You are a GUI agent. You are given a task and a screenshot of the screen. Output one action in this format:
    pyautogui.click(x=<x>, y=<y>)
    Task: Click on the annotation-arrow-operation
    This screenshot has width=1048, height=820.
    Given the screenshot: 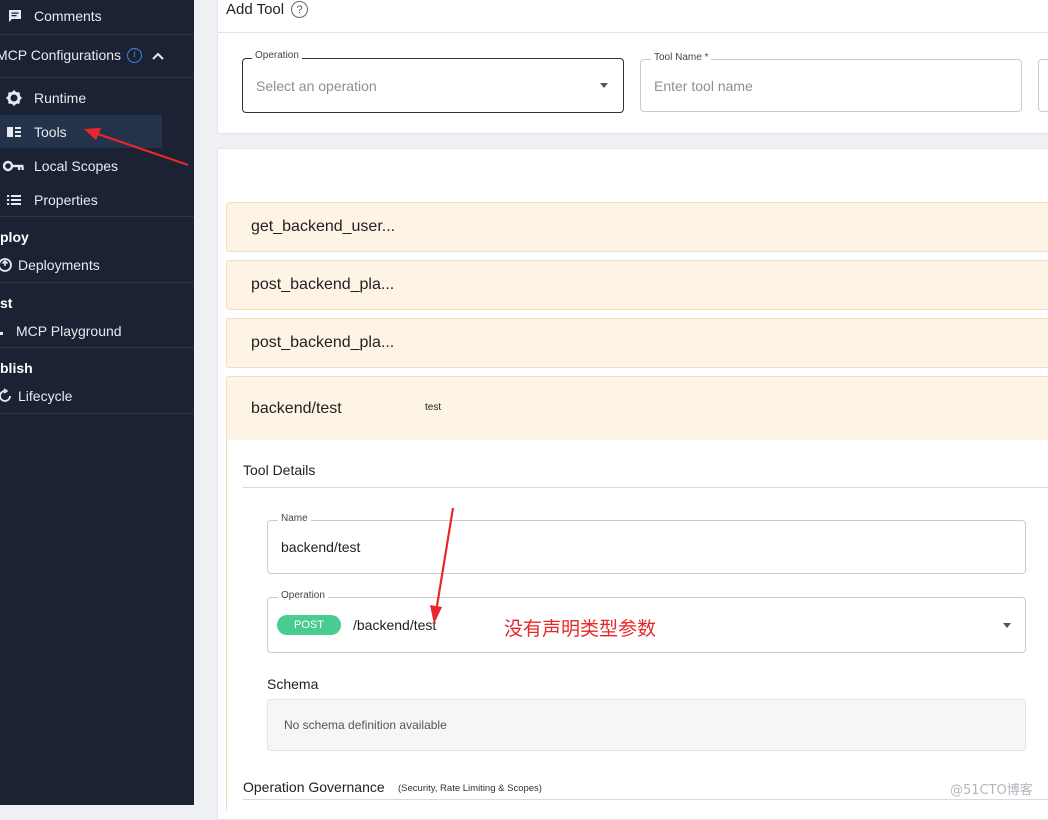 What is the action you would take?
    pyautogui.click(x=442, y=565)
    